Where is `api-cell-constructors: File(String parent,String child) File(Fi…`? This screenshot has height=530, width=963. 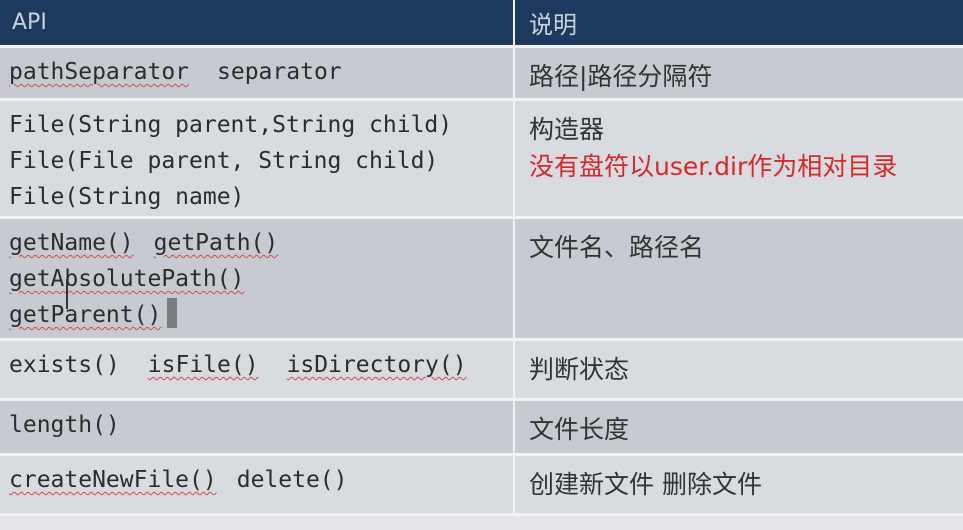
api-cell-constructors: File(String parent,String child) File(Fi… is located at coordinates (257, 160).